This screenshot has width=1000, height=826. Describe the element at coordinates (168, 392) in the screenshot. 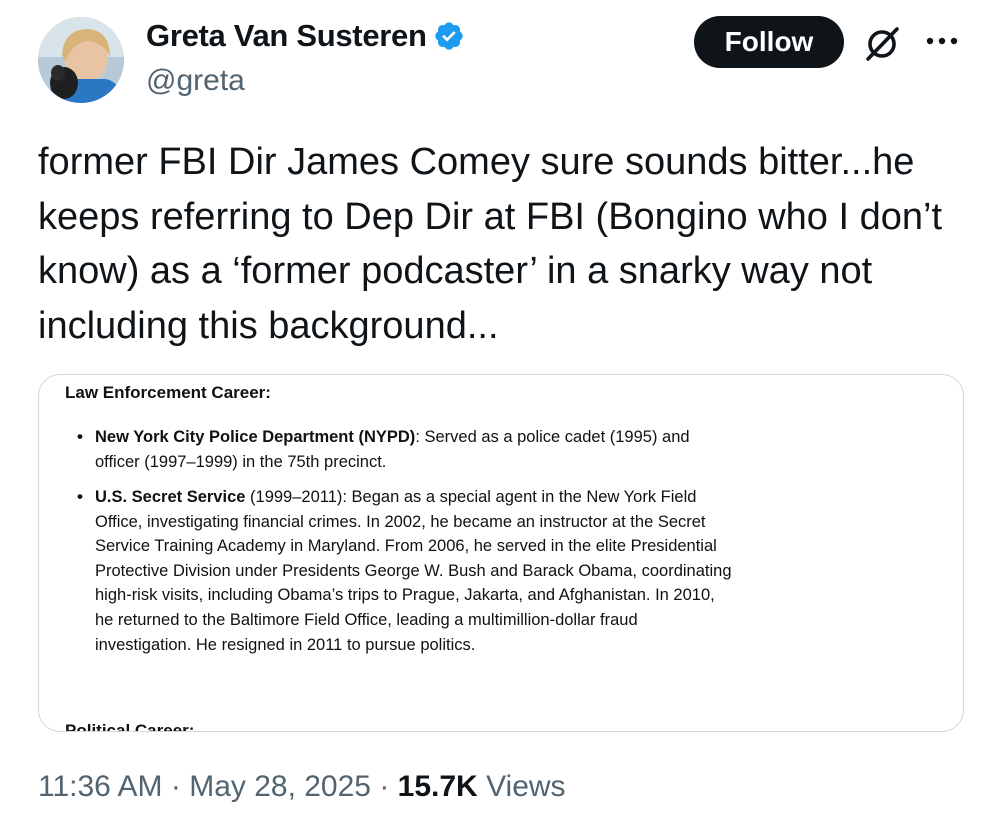

I see `image-heading: Law Enforcement Career:` at that location.